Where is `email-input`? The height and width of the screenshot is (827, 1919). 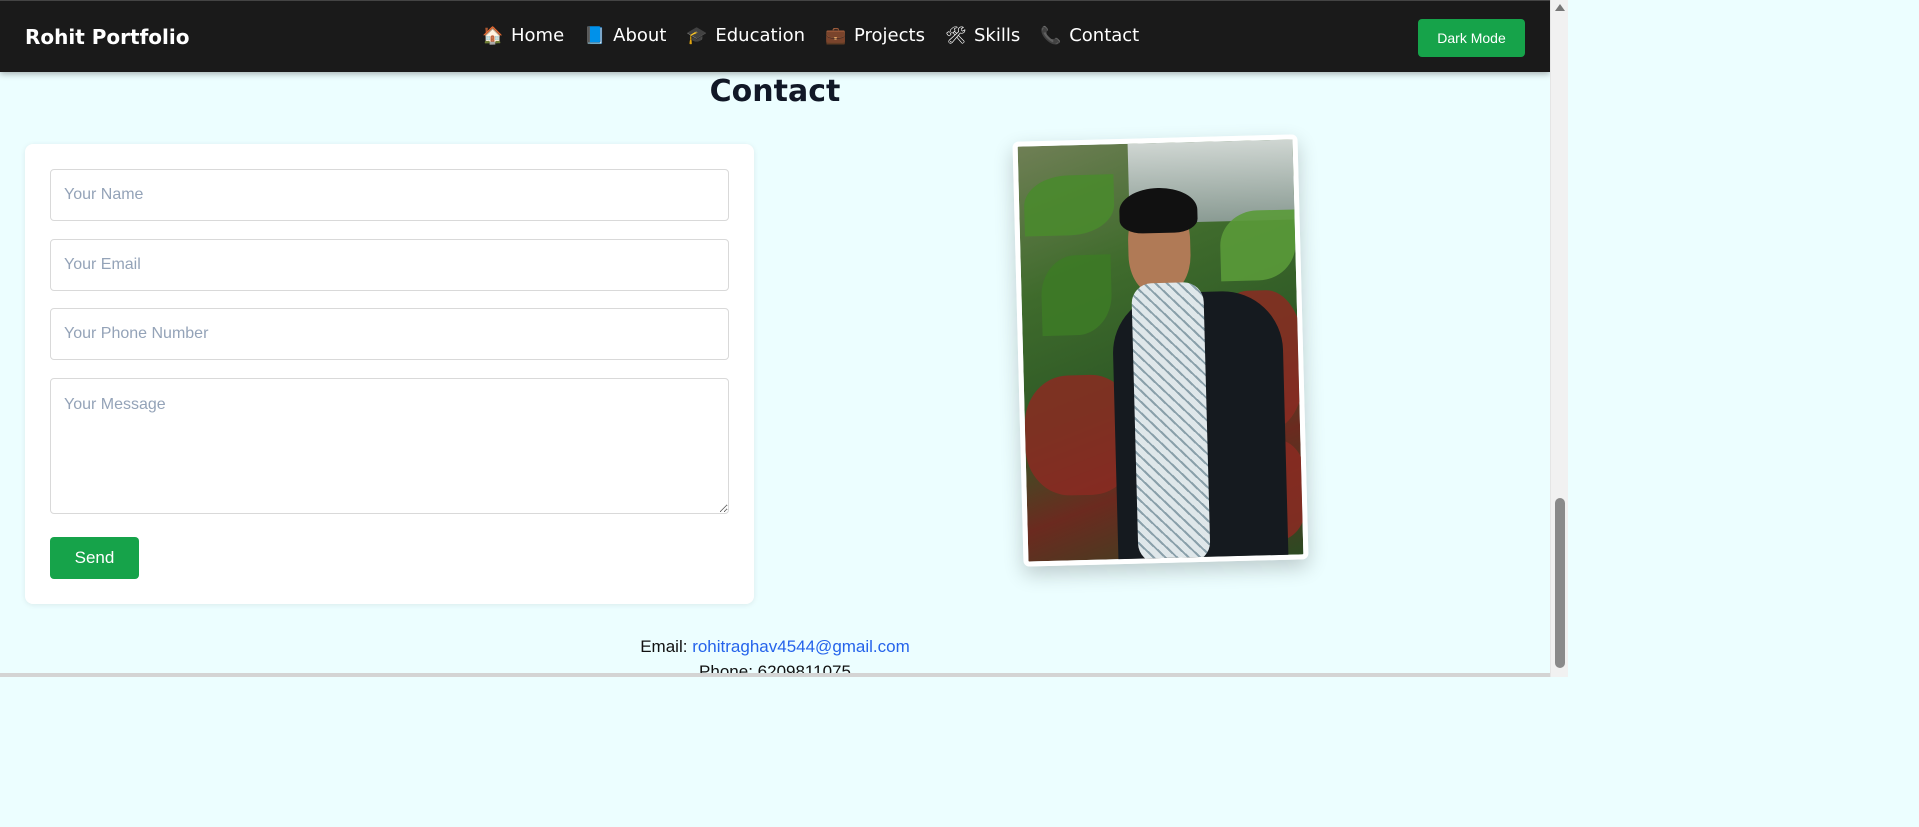
email-input is located at coordinates (389, 265).